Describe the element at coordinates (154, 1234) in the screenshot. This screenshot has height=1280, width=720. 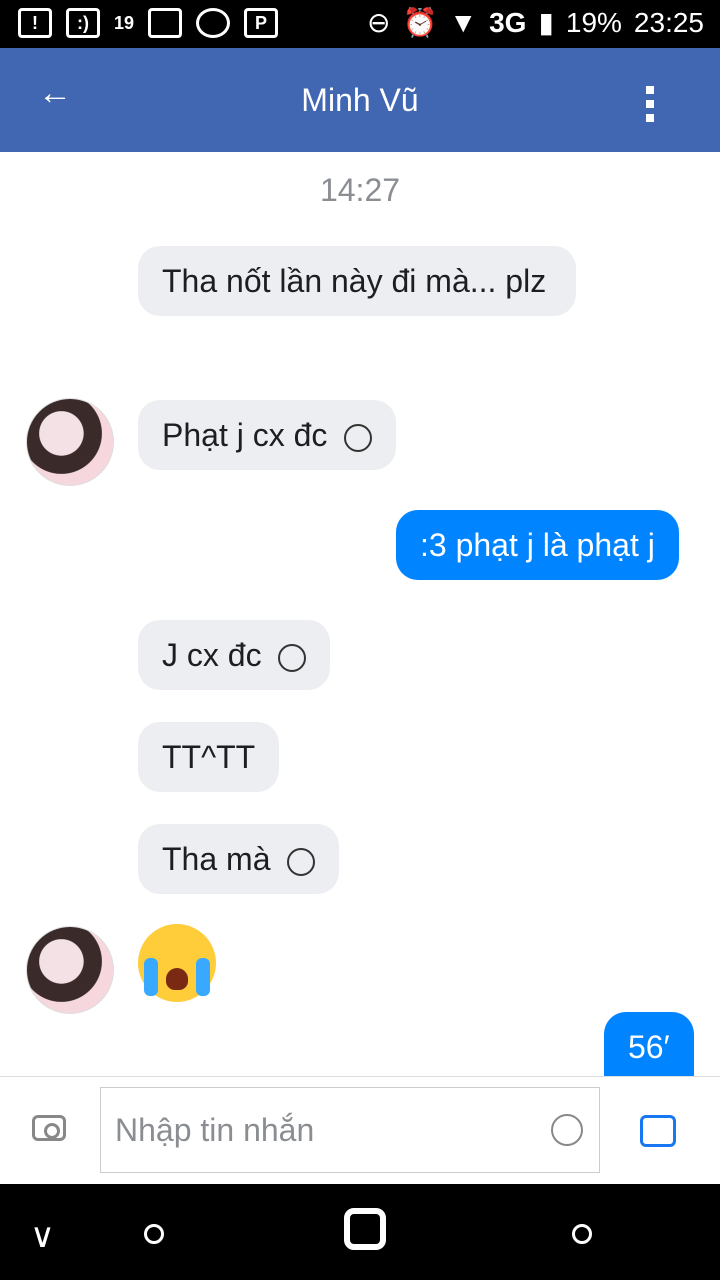
I see `nav-dot-icon` at that location.